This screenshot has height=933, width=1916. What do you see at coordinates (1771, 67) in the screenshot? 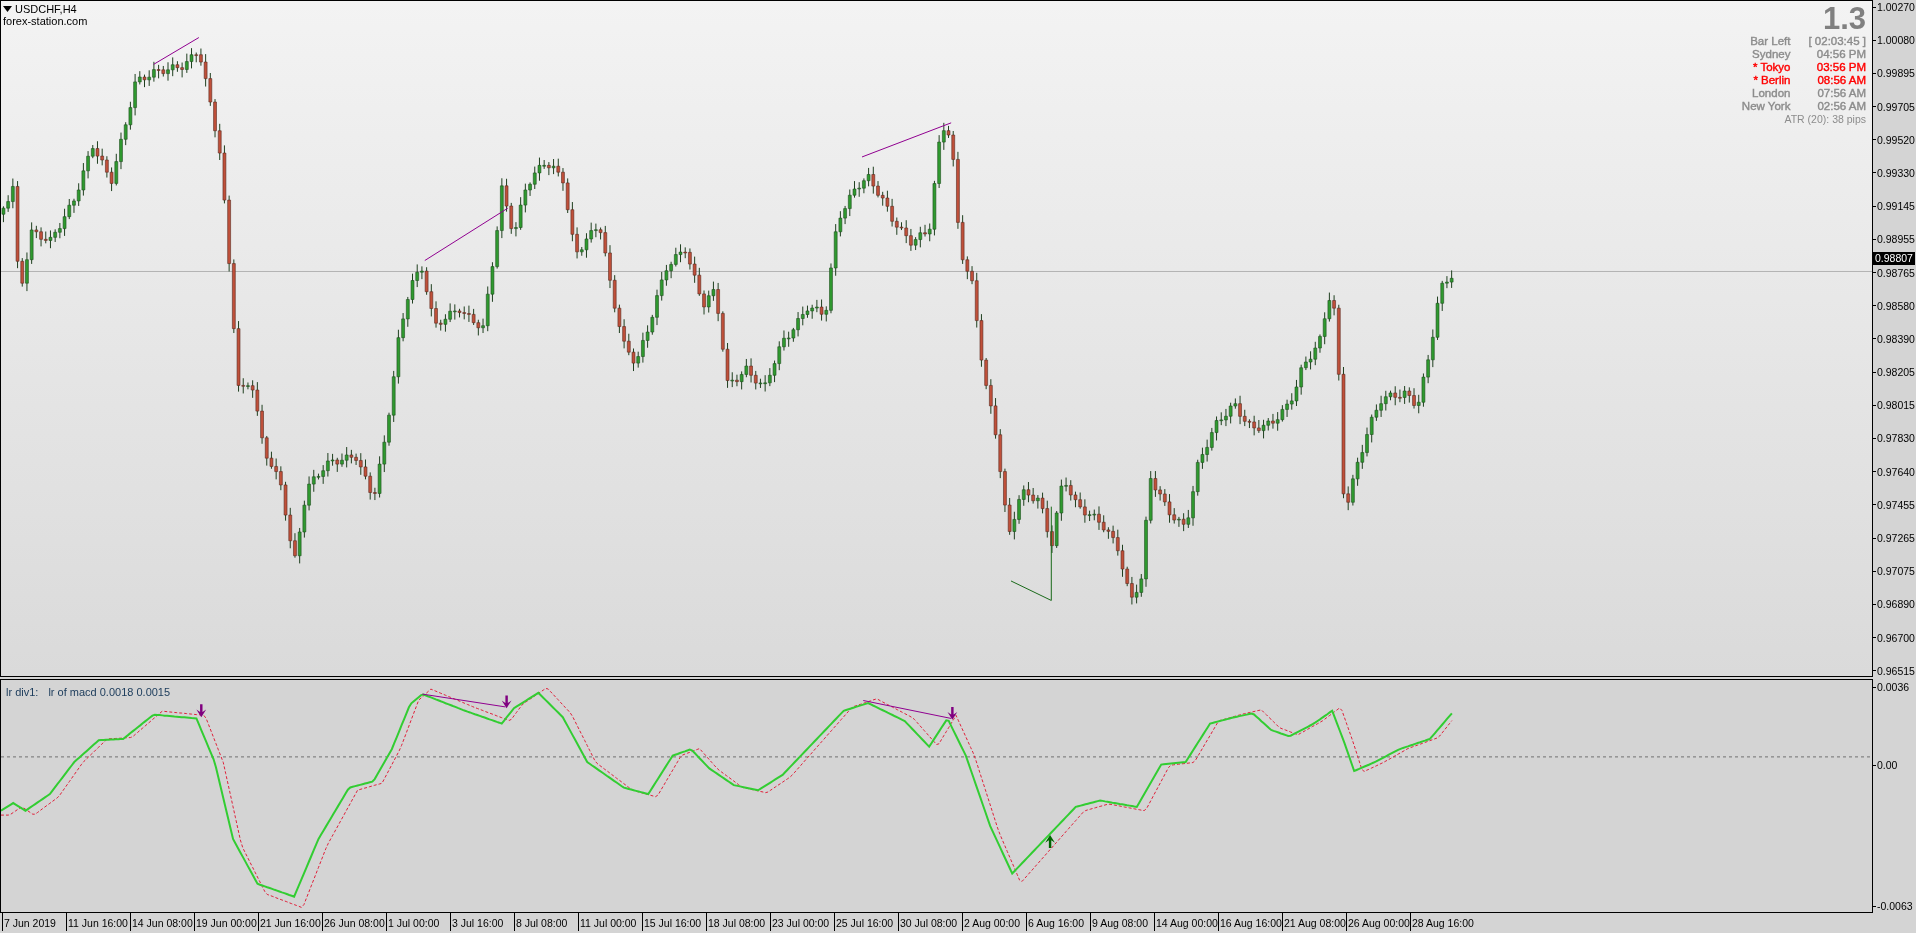
I see `session-label: * Tokyo` at bounding box center [1771, 67].